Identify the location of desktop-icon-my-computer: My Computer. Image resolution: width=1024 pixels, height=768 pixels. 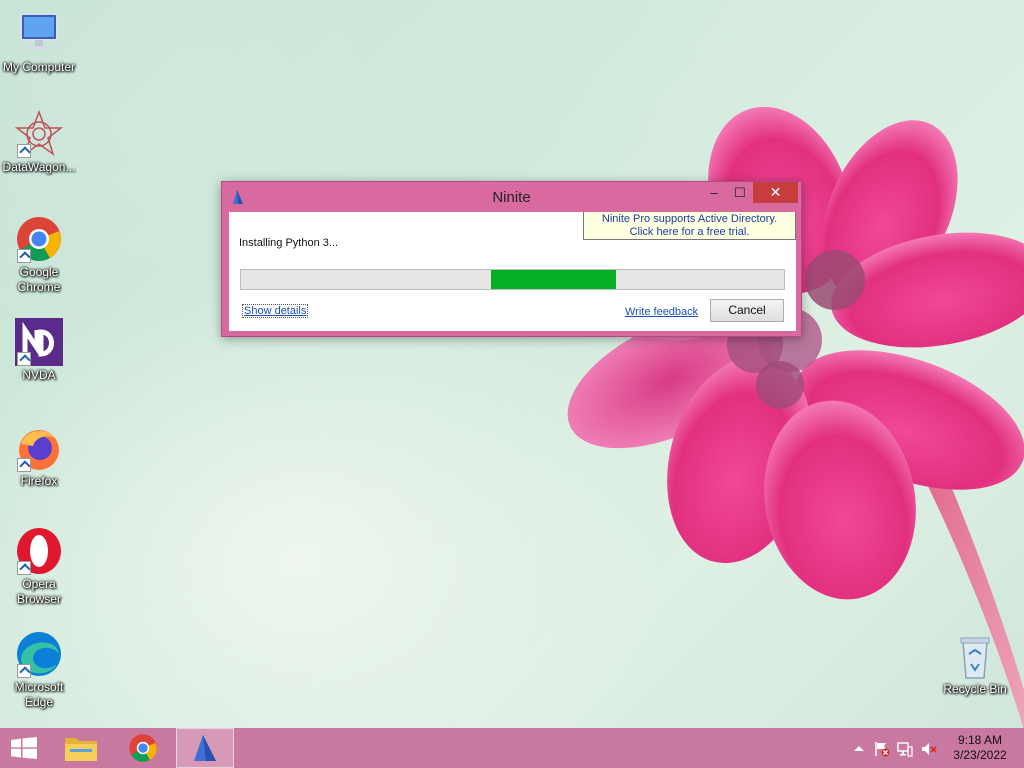
(39, 42).